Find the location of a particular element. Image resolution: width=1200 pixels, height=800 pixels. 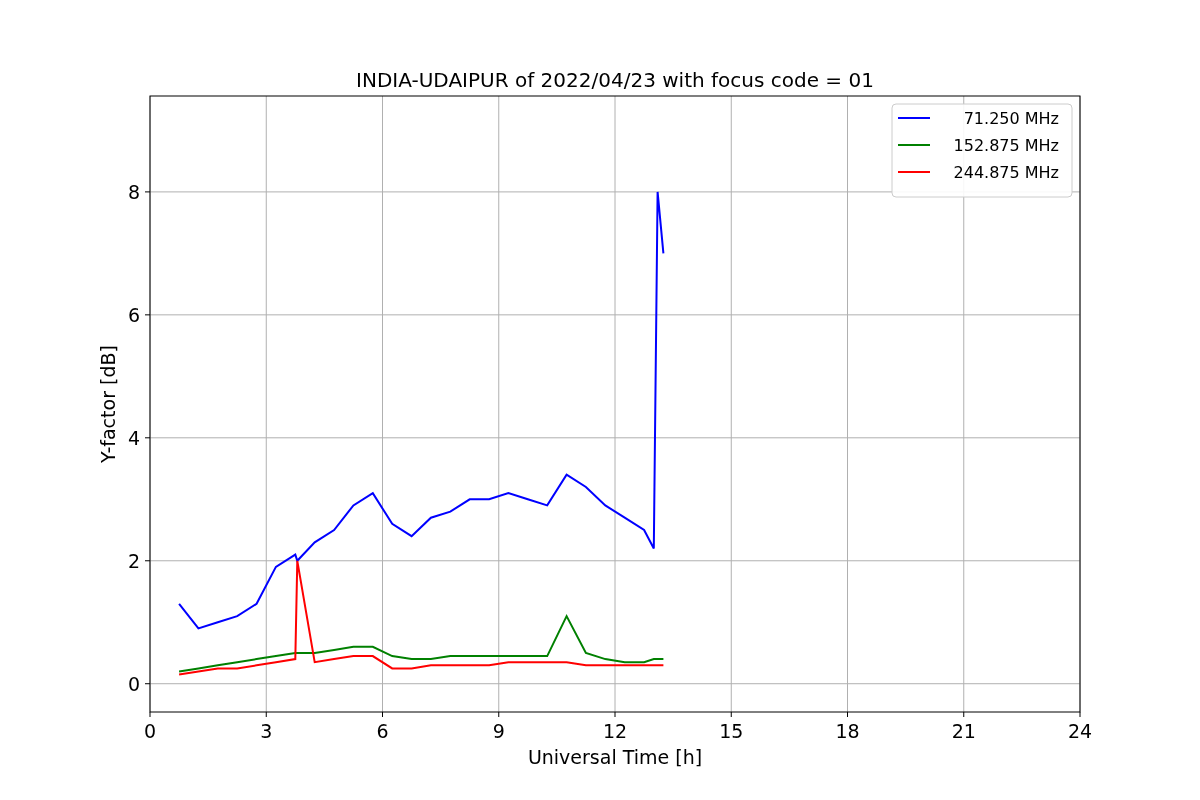

tick-label: 15 is located at coordinates (731, 731).